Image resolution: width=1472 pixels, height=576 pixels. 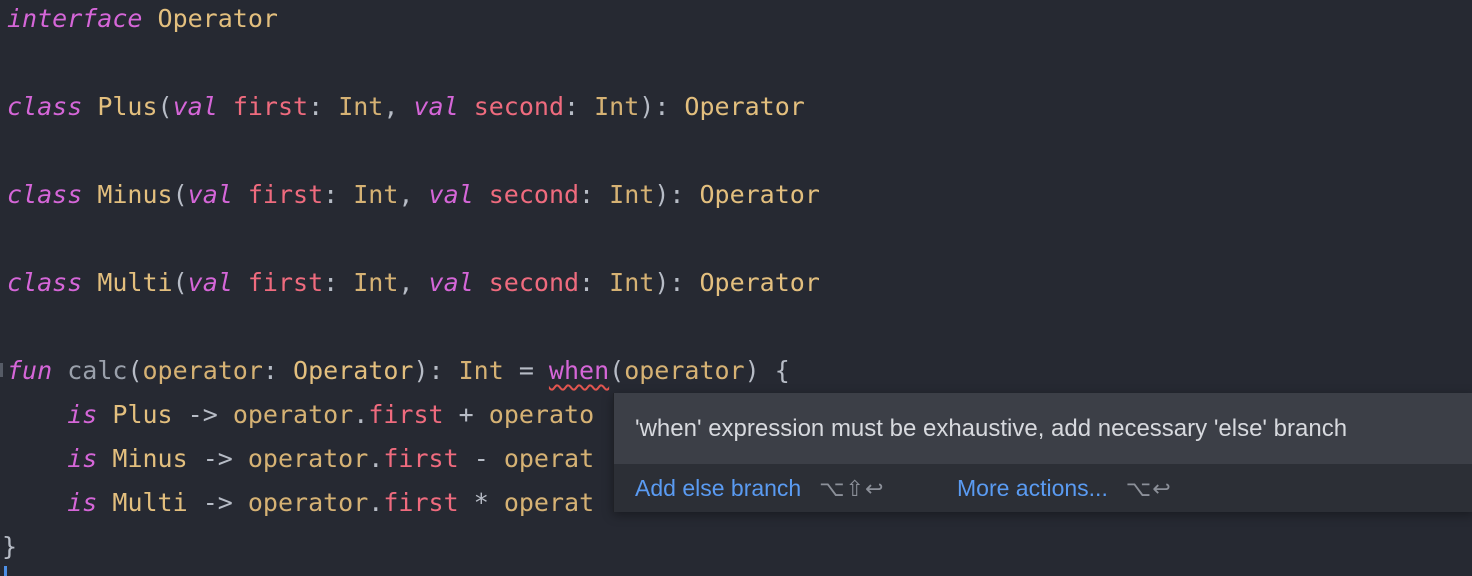 I want to click on shortcut-hint: ⌥⇧↩, so click(x=852, y=488).